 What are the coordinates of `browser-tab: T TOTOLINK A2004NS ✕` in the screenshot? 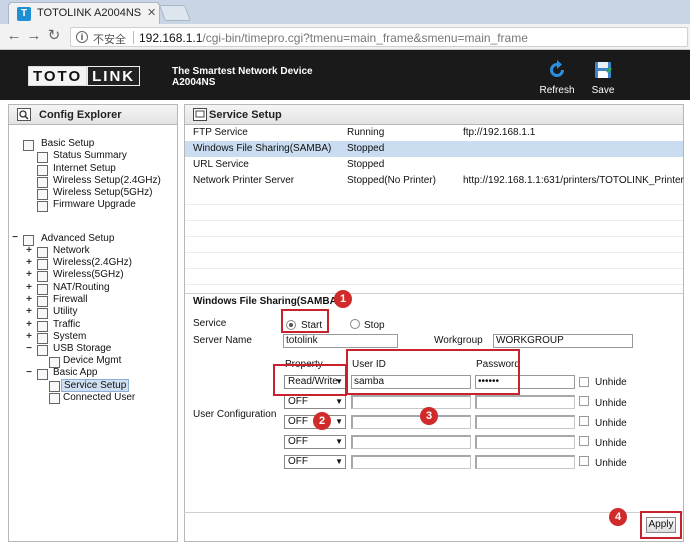 It's located at (84, 13).